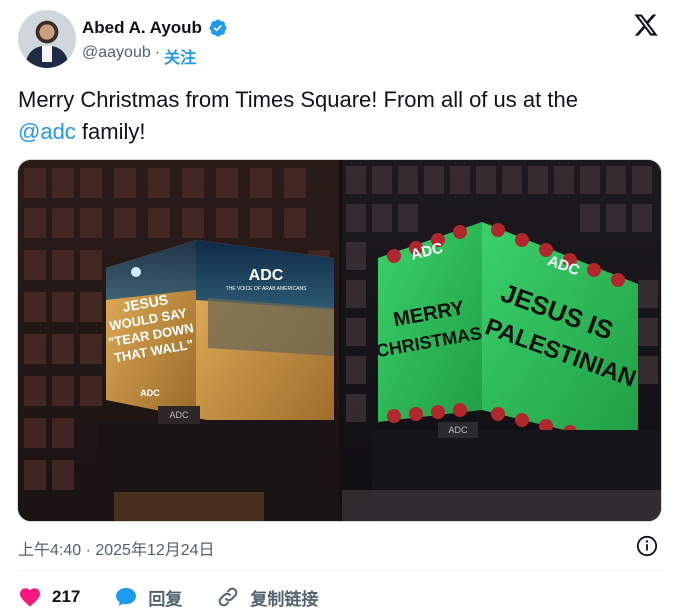  What do you see at coordinates (185, 597) in the screenshot?
I see `action-bar: 217 回复 复制链接` at bounding box center [185, 597].